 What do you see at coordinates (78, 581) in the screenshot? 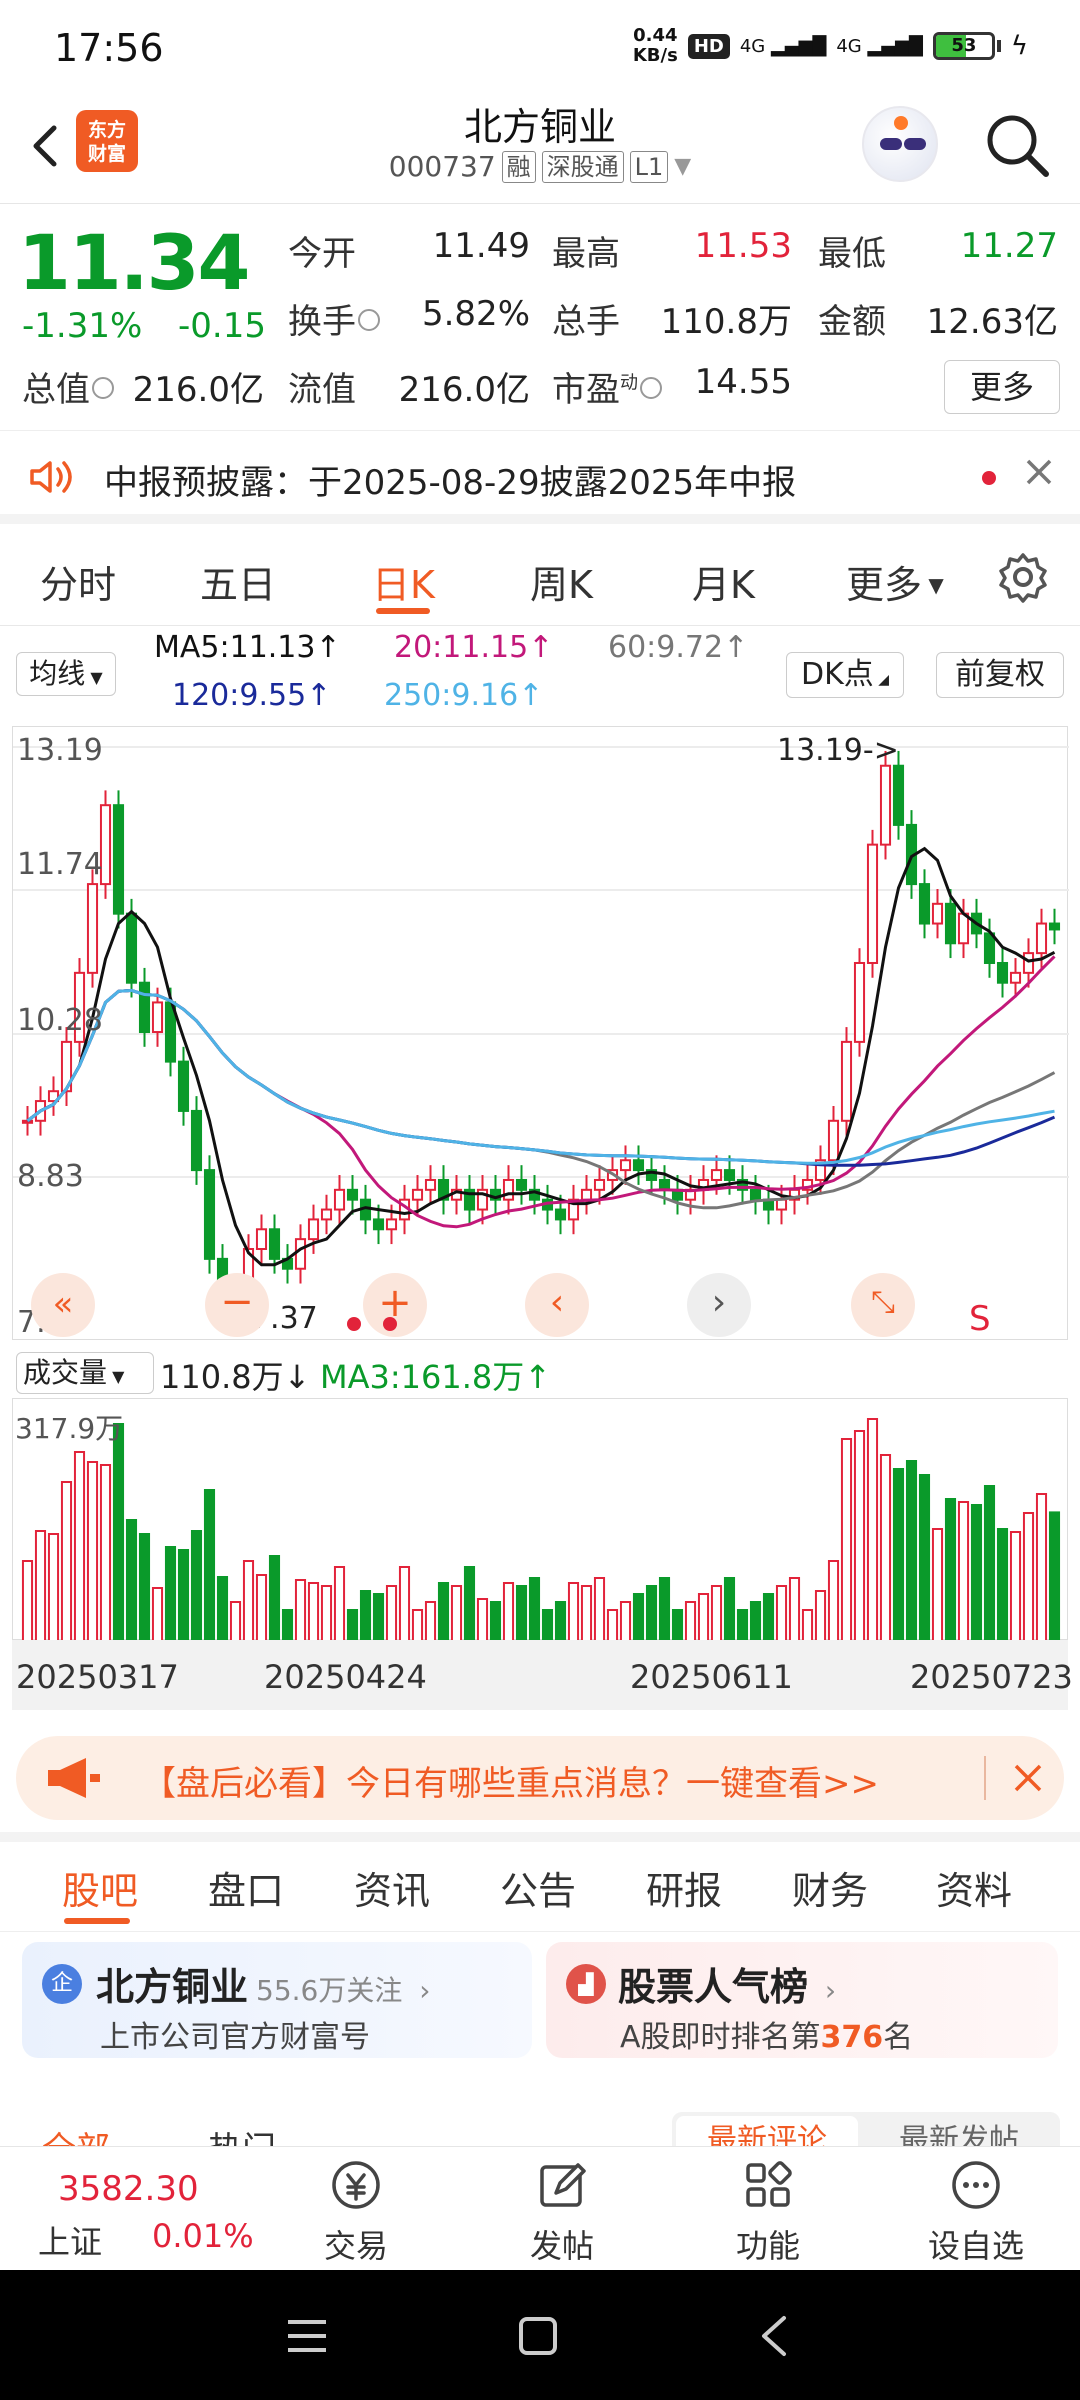
I see `tab-intraday: 分时` at bounding box center [78, 581].